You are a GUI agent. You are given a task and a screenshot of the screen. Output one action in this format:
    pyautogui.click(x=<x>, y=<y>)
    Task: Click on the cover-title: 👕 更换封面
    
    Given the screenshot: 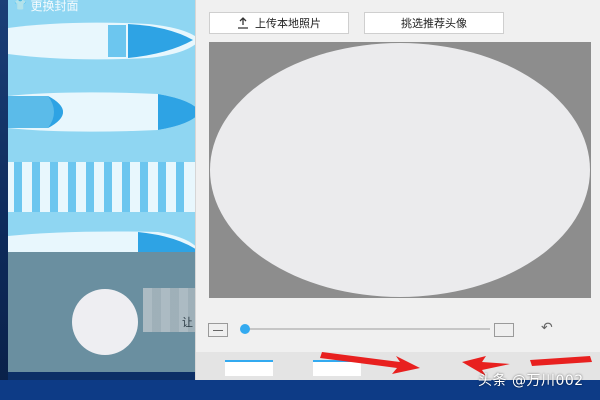 What is the action you would take?
    pyautogui.click(x=46, y=7)
    